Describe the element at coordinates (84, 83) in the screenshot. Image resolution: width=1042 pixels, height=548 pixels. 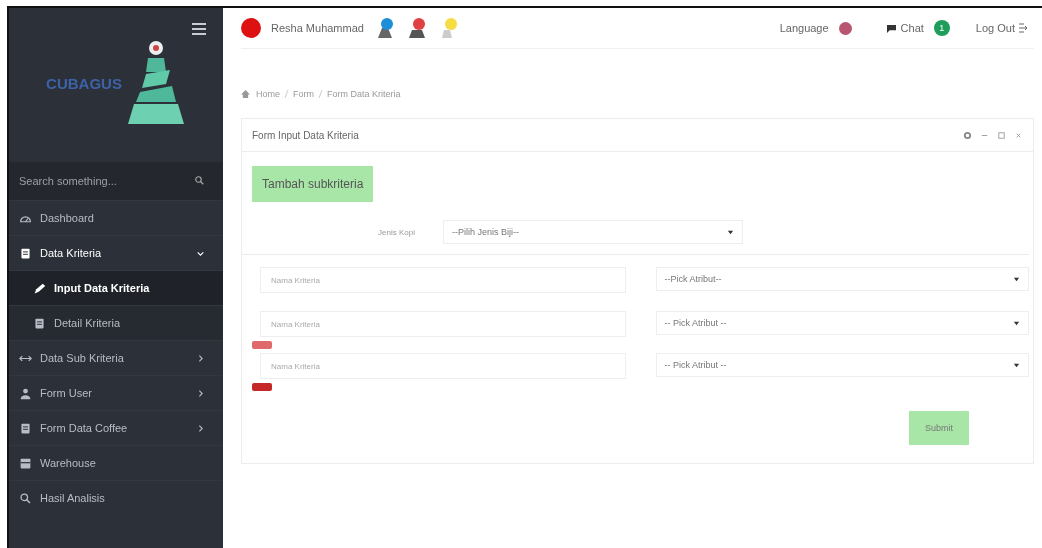
I see `logo-text: CUBAGUS` at that location.